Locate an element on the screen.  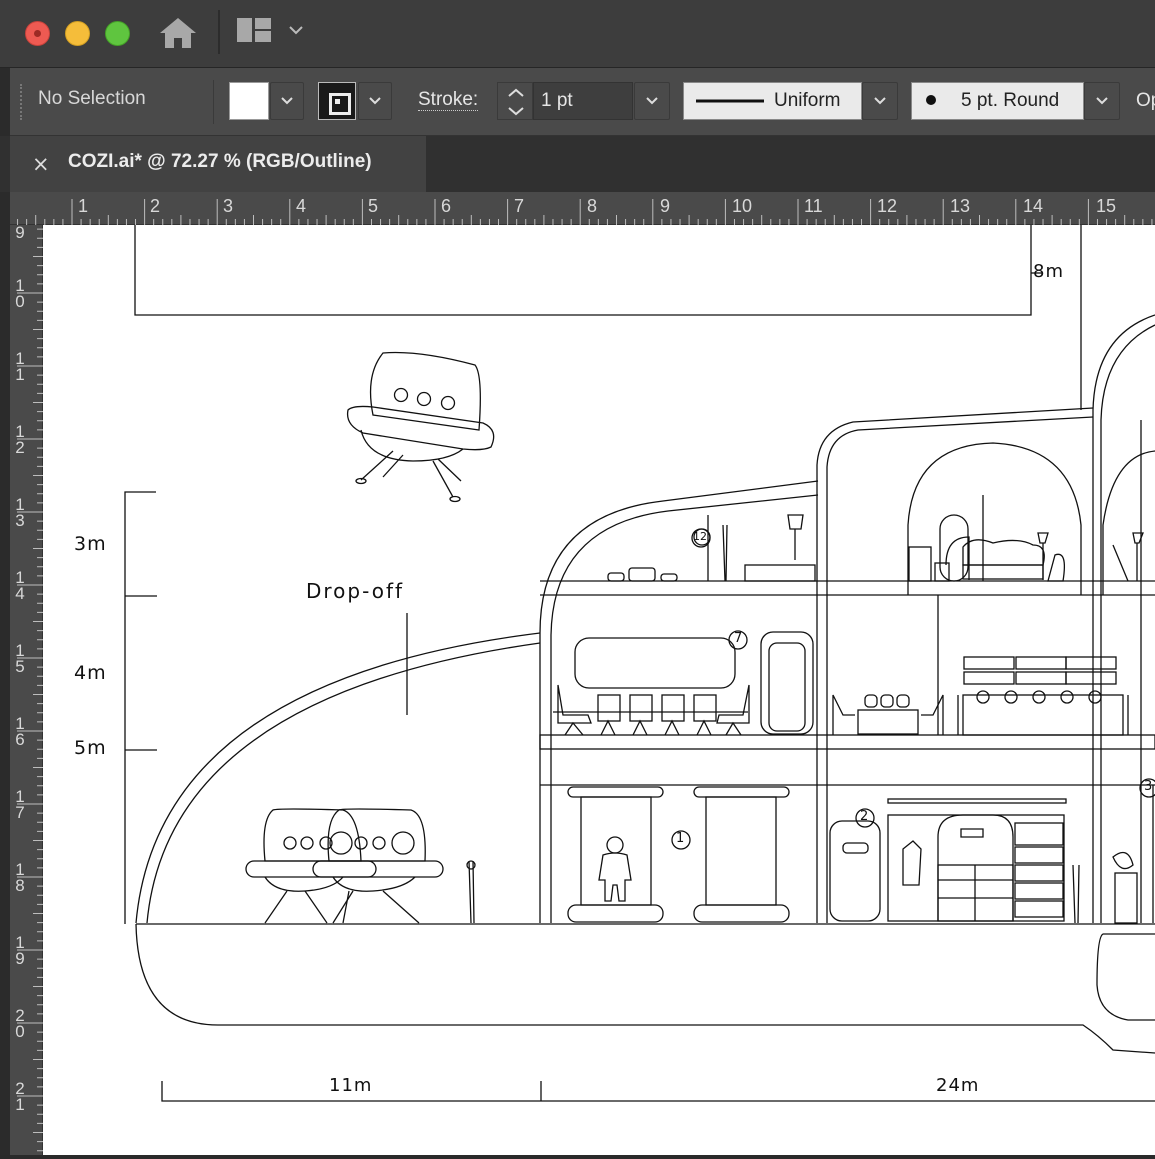
brush-dot-icon is located at coordinates (931, 100).